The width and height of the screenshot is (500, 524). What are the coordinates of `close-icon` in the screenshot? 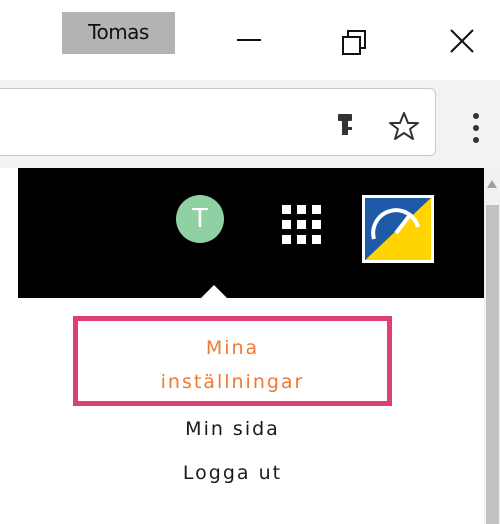 It's located at (462, 41).